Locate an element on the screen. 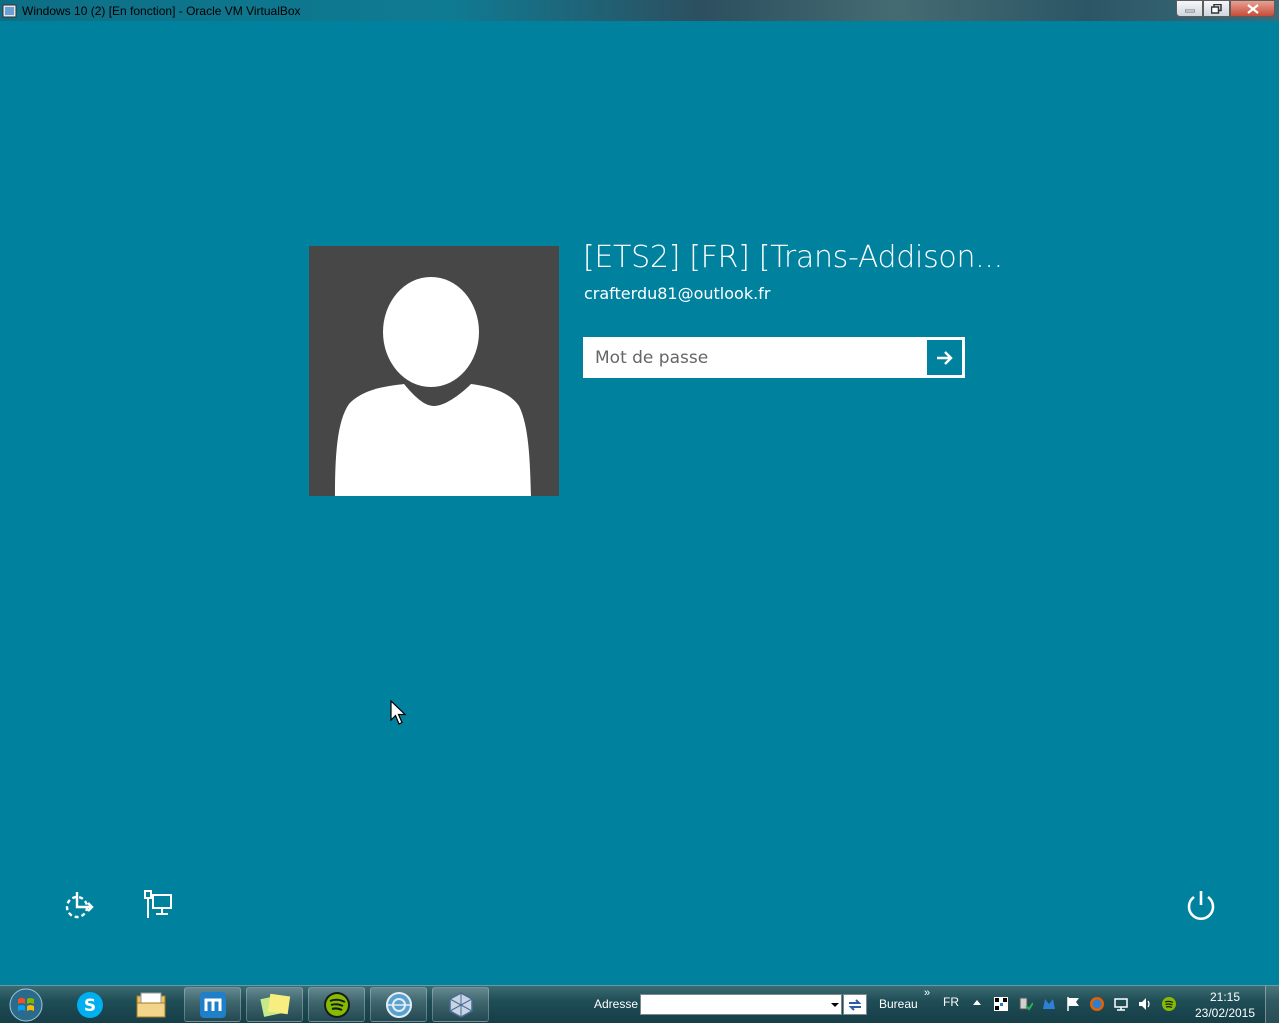  taskbar: S Adresse Bureau » FR 21:15 23/02/2015 is located at coordinates (639, 1004).